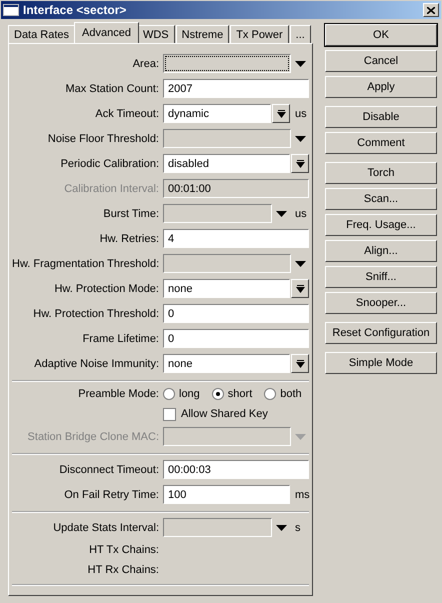 The image size is (442, 603). Describe the element at coordinates (189, 394) in the screenshot. I see `radio-label: long` at that location.